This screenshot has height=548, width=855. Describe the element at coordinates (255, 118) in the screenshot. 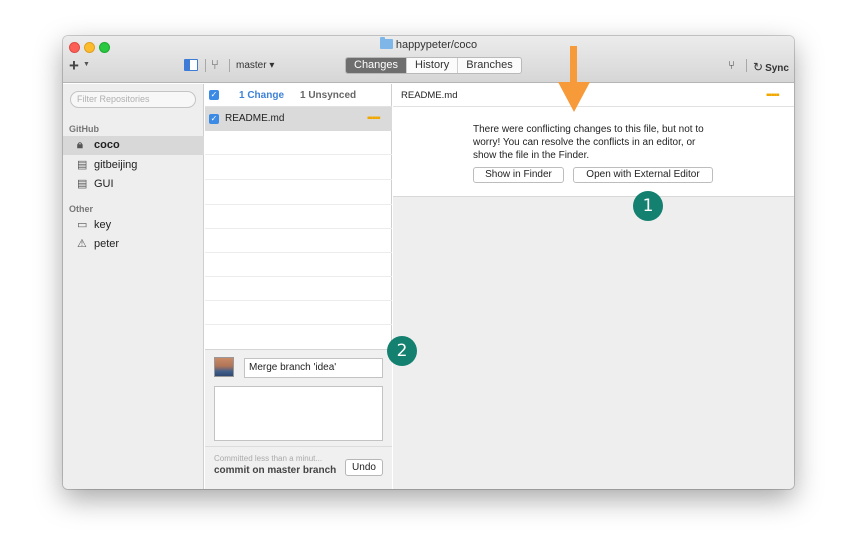

I see `file-name: README.md` at that location.